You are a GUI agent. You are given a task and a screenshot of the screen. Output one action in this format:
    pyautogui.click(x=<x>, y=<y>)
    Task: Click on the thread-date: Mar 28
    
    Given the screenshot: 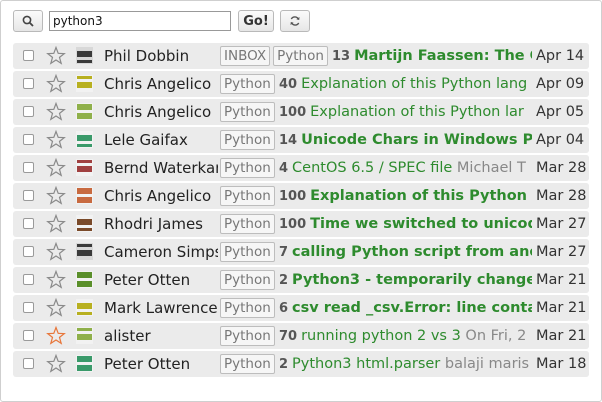 What is the action you would take?
    pyautogui.click(x=561, y=196)
    